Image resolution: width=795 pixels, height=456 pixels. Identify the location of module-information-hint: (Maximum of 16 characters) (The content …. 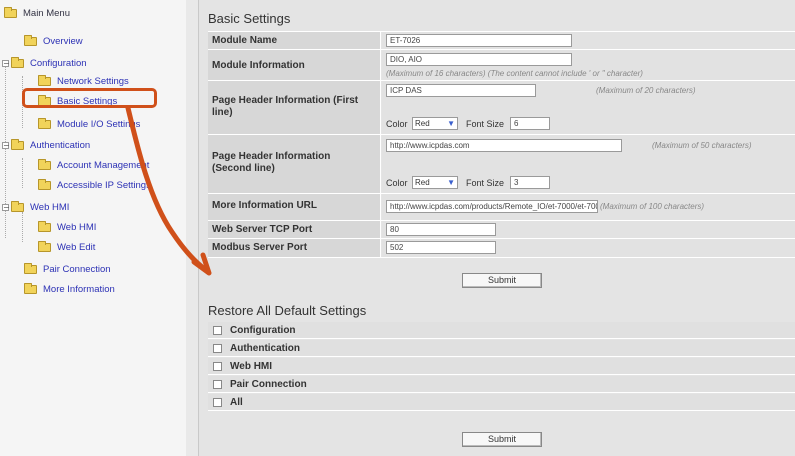
(514, 73).